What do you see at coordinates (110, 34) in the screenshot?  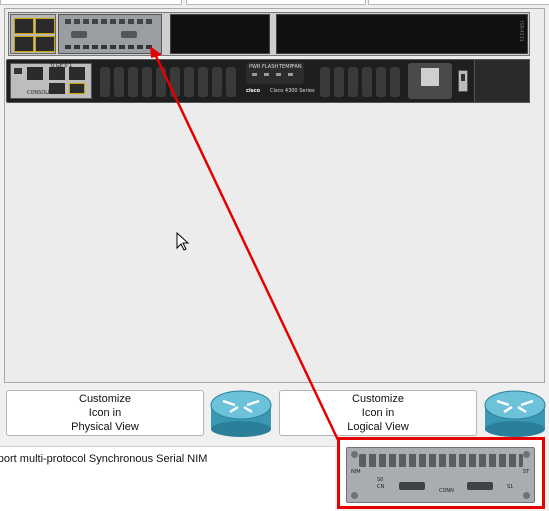 I see `serial-nim-in-slot` at bounding box center [110, 34].